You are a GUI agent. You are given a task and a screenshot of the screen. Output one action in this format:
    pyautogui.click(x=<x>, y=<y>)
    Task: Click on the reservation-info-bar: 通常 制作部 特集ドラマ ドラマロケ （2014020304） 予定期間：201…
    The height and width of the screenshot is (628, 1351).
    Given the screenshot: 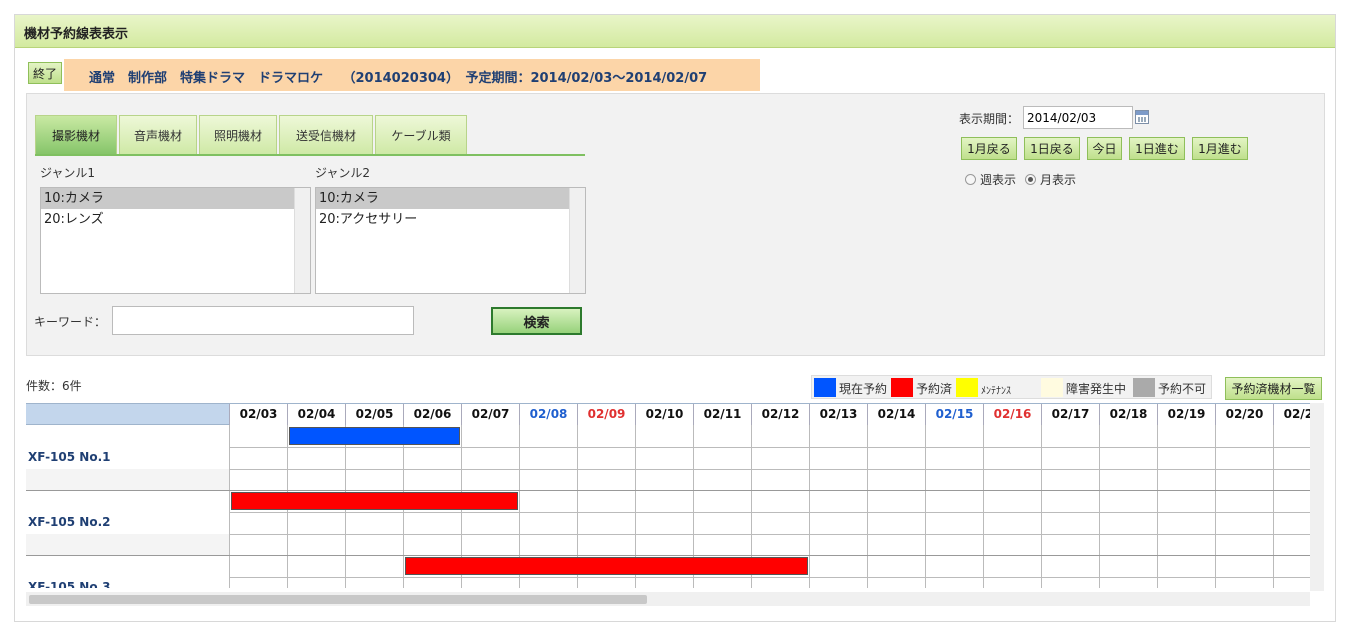 What is the action you would take?
    pyautogui.click(x=412, y=75)
    